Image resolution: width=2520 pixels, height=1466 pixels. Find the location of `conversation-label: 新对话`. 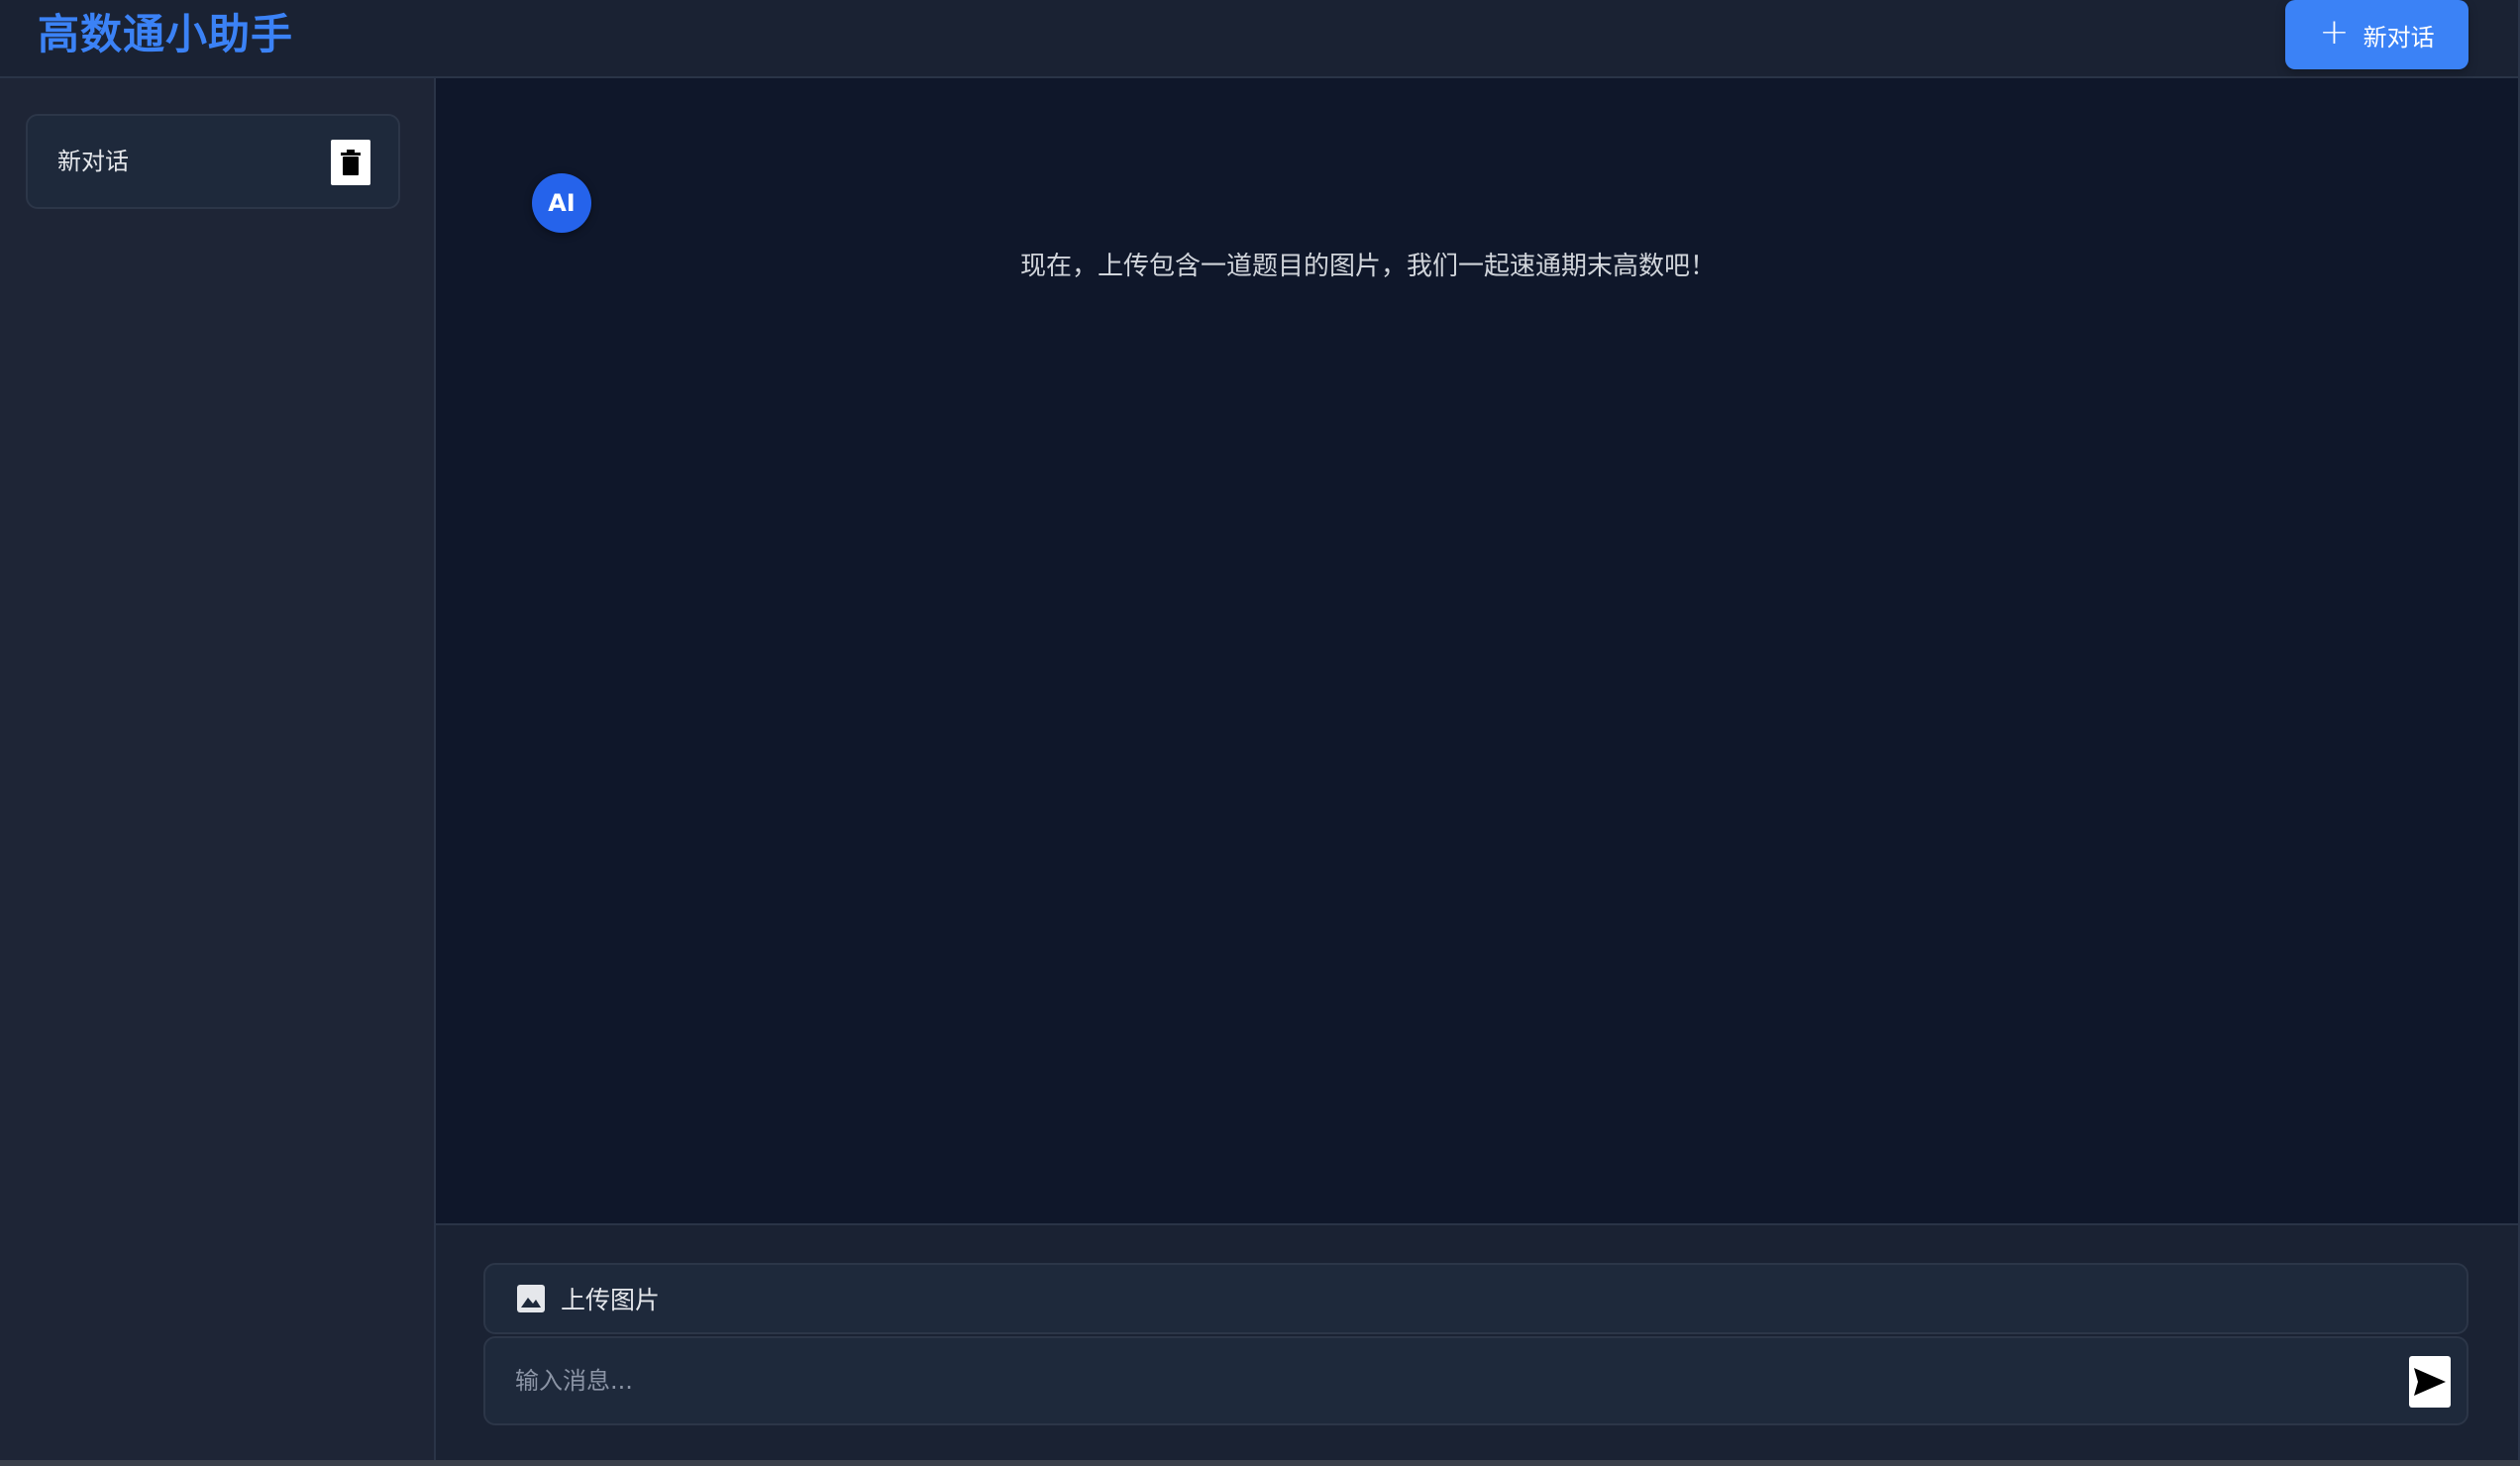

conversation-label: 新对话 is located at coordinates (93, 161).